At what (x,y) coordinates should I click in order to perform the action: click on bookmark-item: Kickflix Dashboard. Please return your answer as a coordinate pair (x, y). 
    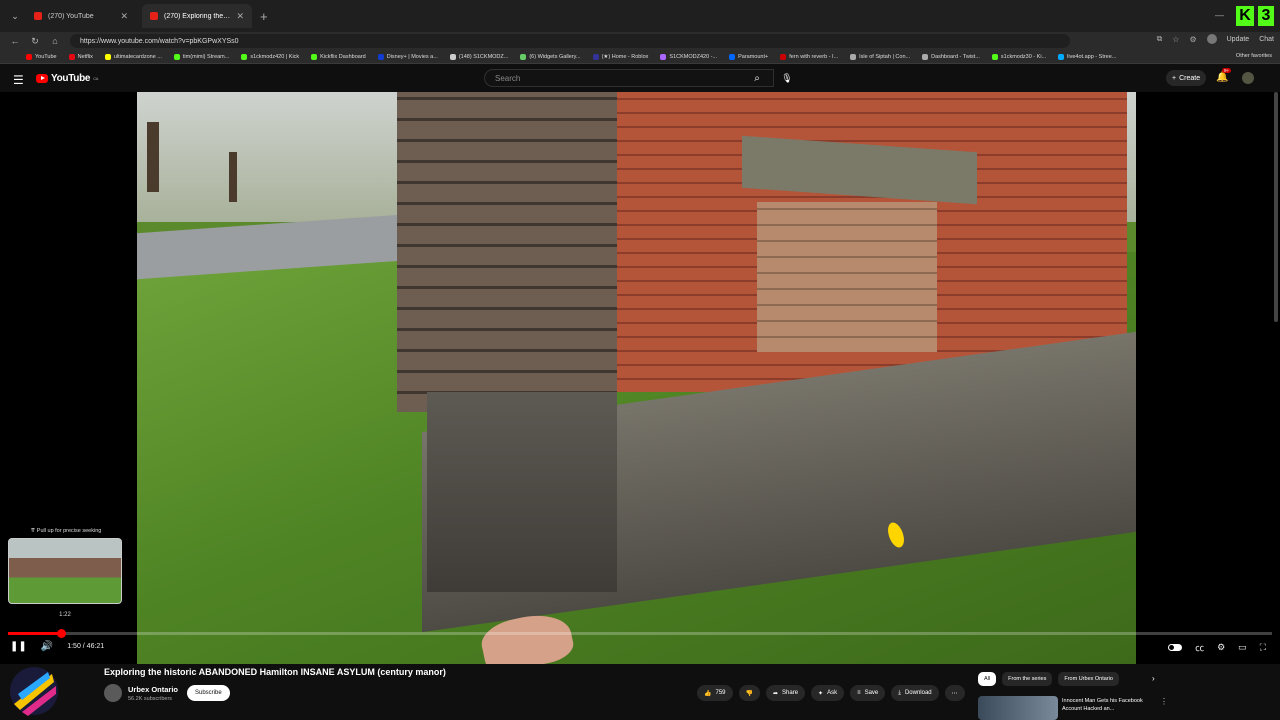
    Looking at the image, I should click on (338, 56).